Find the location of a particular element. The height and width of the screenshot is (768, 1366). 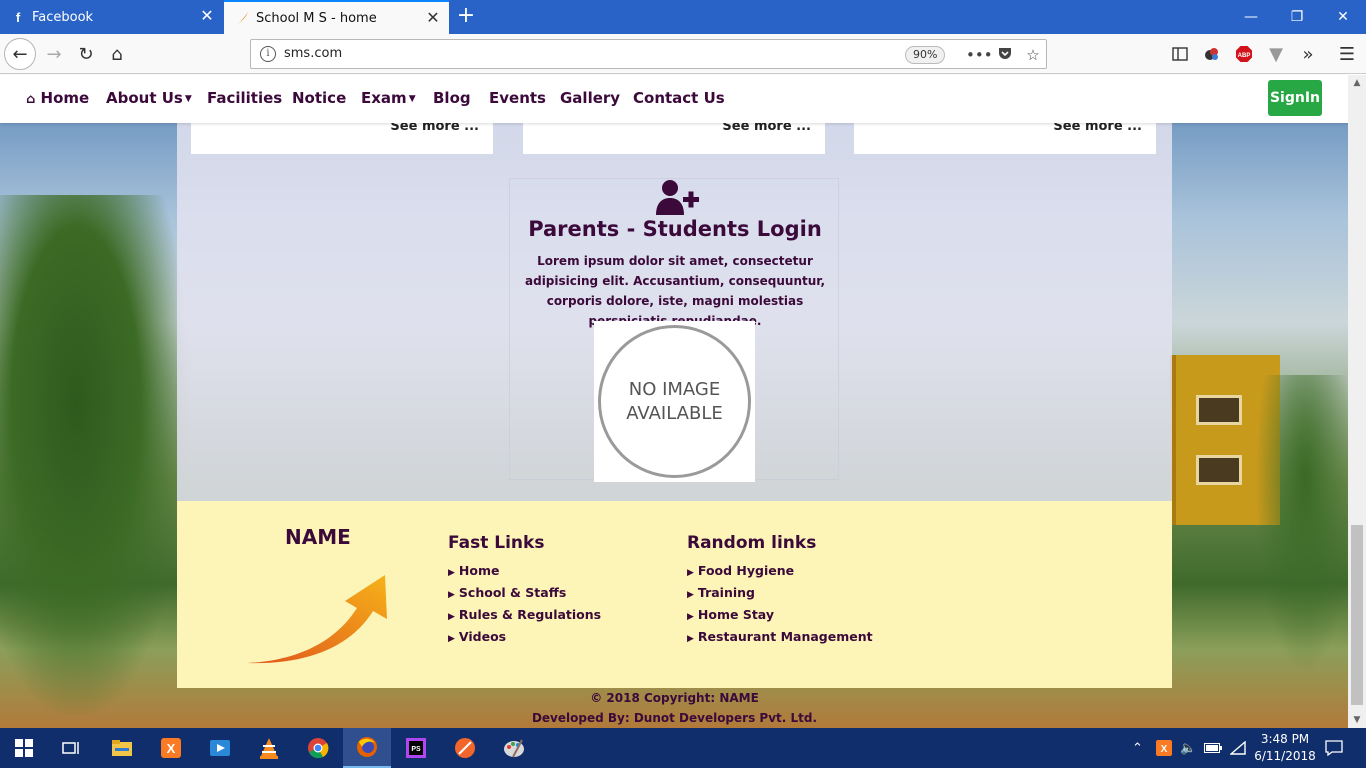

footer-link: ▶ Food Hygiene is located at coordinates (780, 572).